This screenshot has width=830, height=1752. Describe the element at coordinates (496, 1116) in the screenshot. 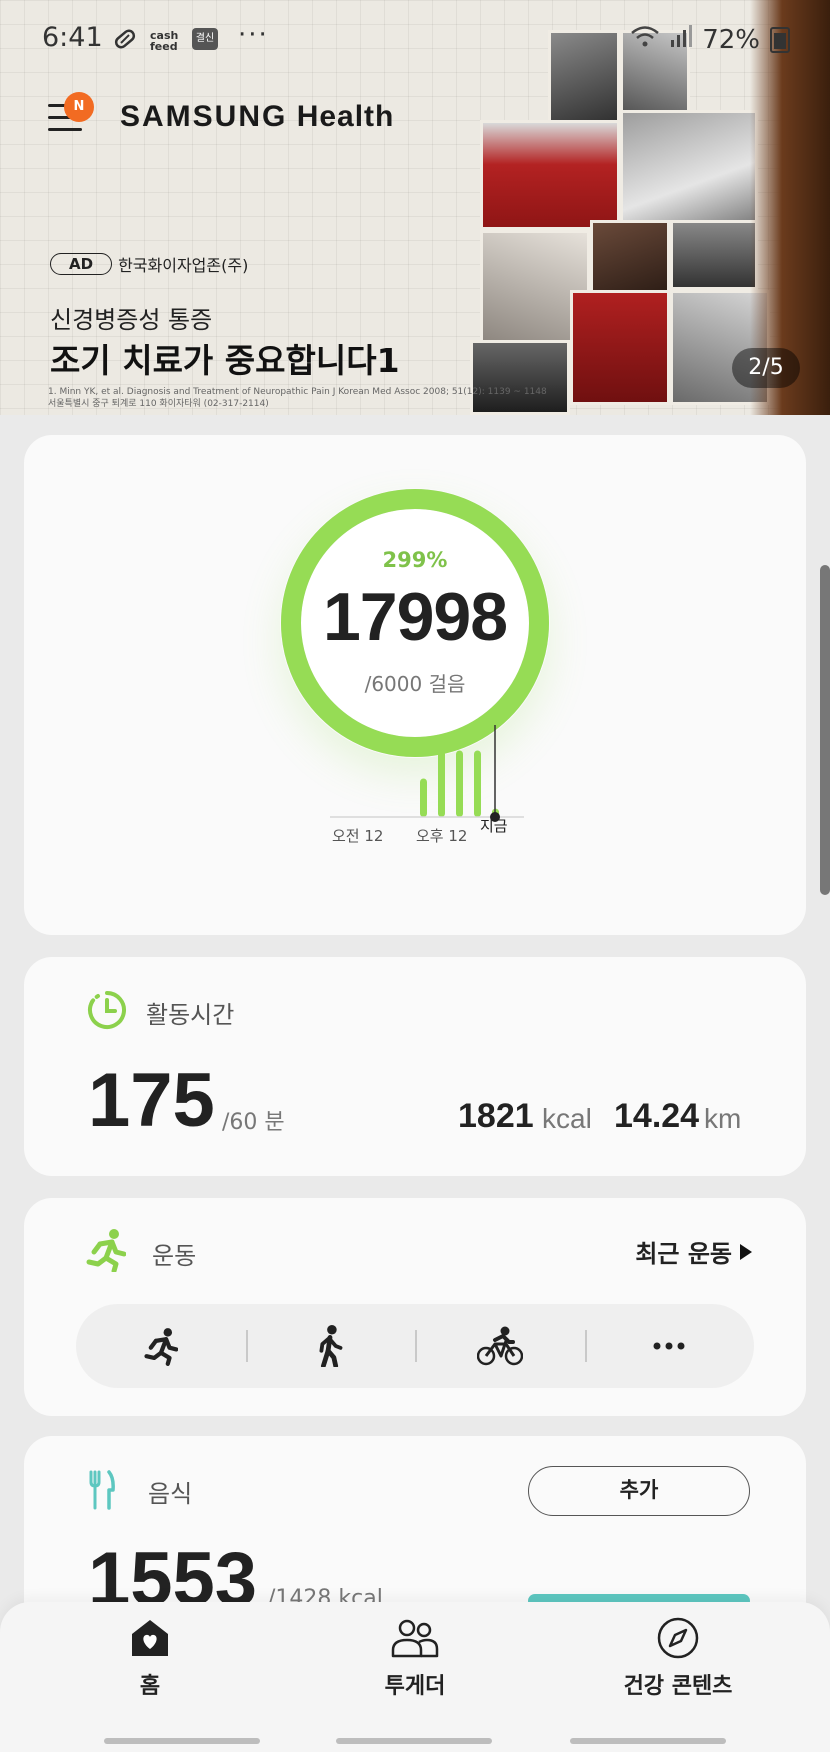

I see `kcal-value: 1821` at that location.